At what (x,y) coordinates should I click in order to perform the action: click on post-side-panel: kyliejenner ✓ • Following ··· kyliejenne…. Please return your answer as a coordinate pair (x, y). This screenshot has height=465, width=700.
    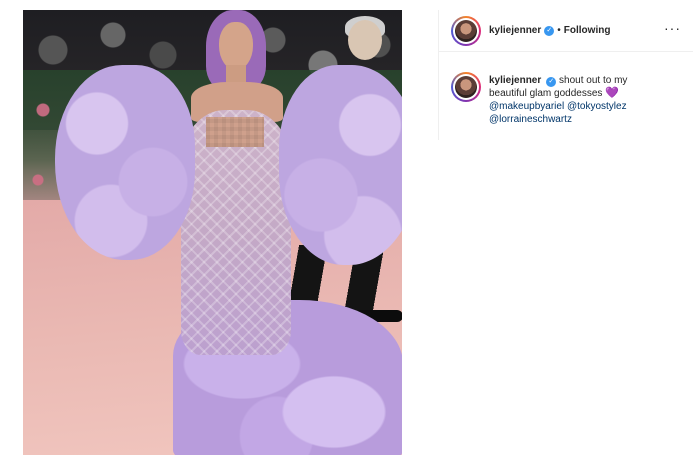
    Looking at the image, I should click on (565, 75).